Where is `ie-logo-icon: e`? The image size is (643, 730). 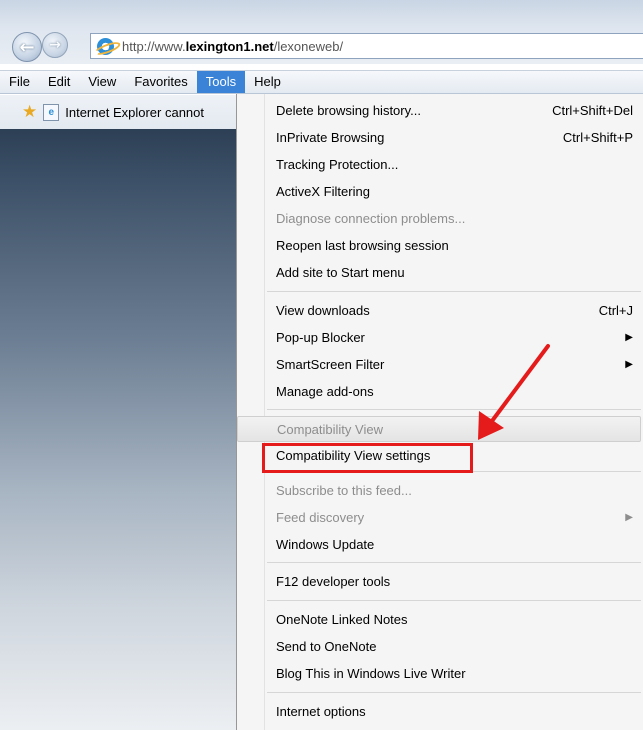 ie-logo-icon: e is located at coordinates (105, 46).